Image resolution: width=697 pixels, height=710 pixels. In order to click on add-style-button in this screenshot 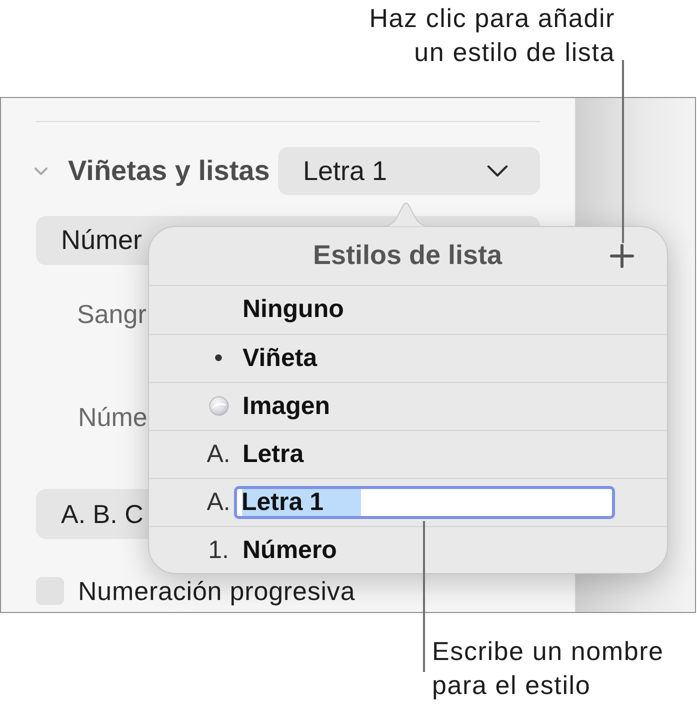, I will do `click(622, 256)`.